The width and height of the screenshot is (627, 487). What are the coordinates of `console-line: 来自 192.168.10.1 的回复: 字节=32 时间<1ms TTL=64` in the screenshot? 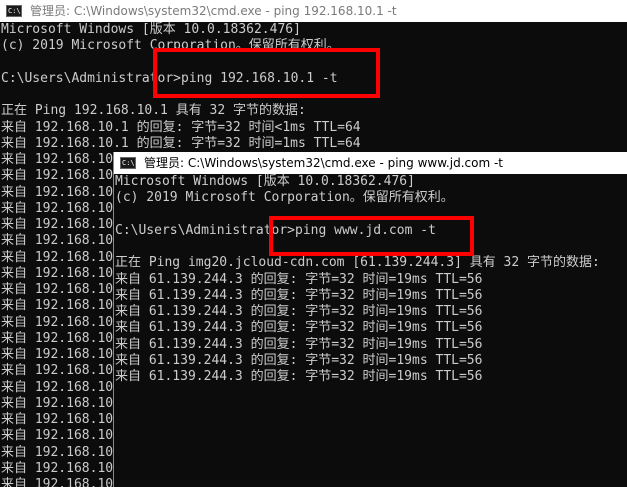 It's located at (181, 127).